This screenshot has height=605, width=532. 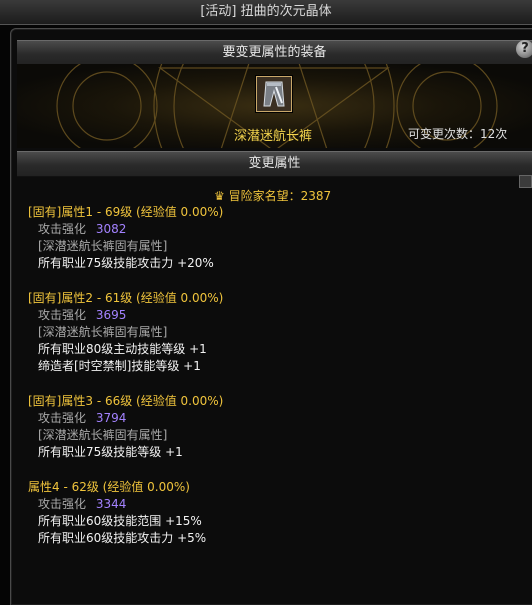 What do you see at coordinates (126, 212) in the screenshot?
I see `attribute-title: [固有]属性1 - 69级 (经验值 0.00%)` at bounding box center [126, 212].